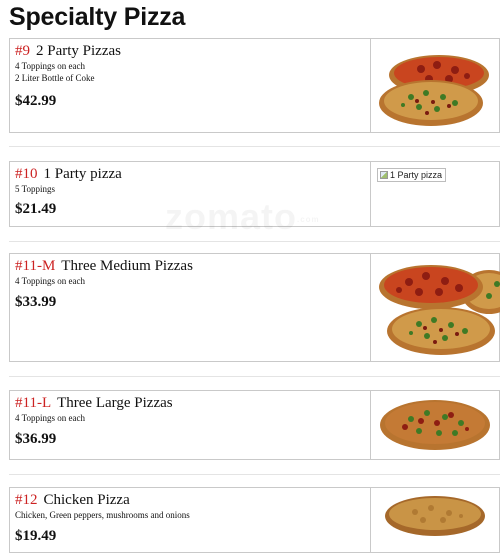  Describe the element at coordinates (35, 266) in the screenshot. I see `item-number: #11-M` at that location.